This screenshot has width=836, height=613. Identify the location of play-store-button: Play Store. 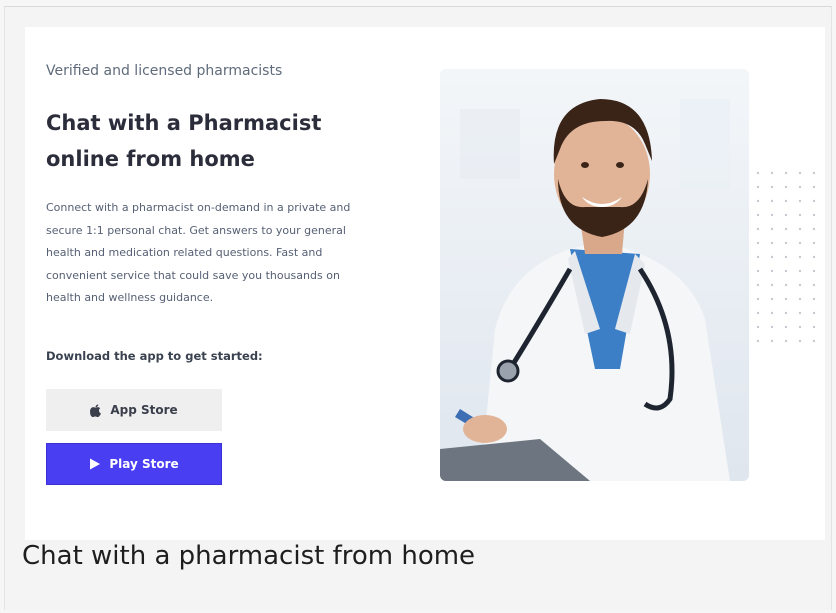
(134, 464).